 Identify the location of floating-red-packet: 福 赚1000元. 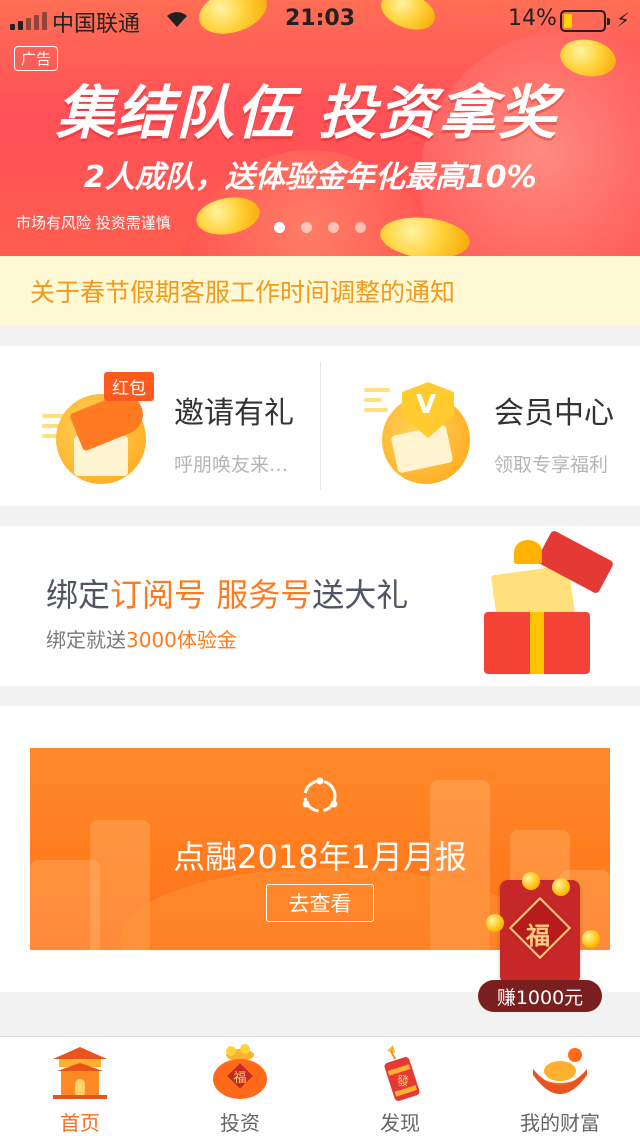
(541, 942).